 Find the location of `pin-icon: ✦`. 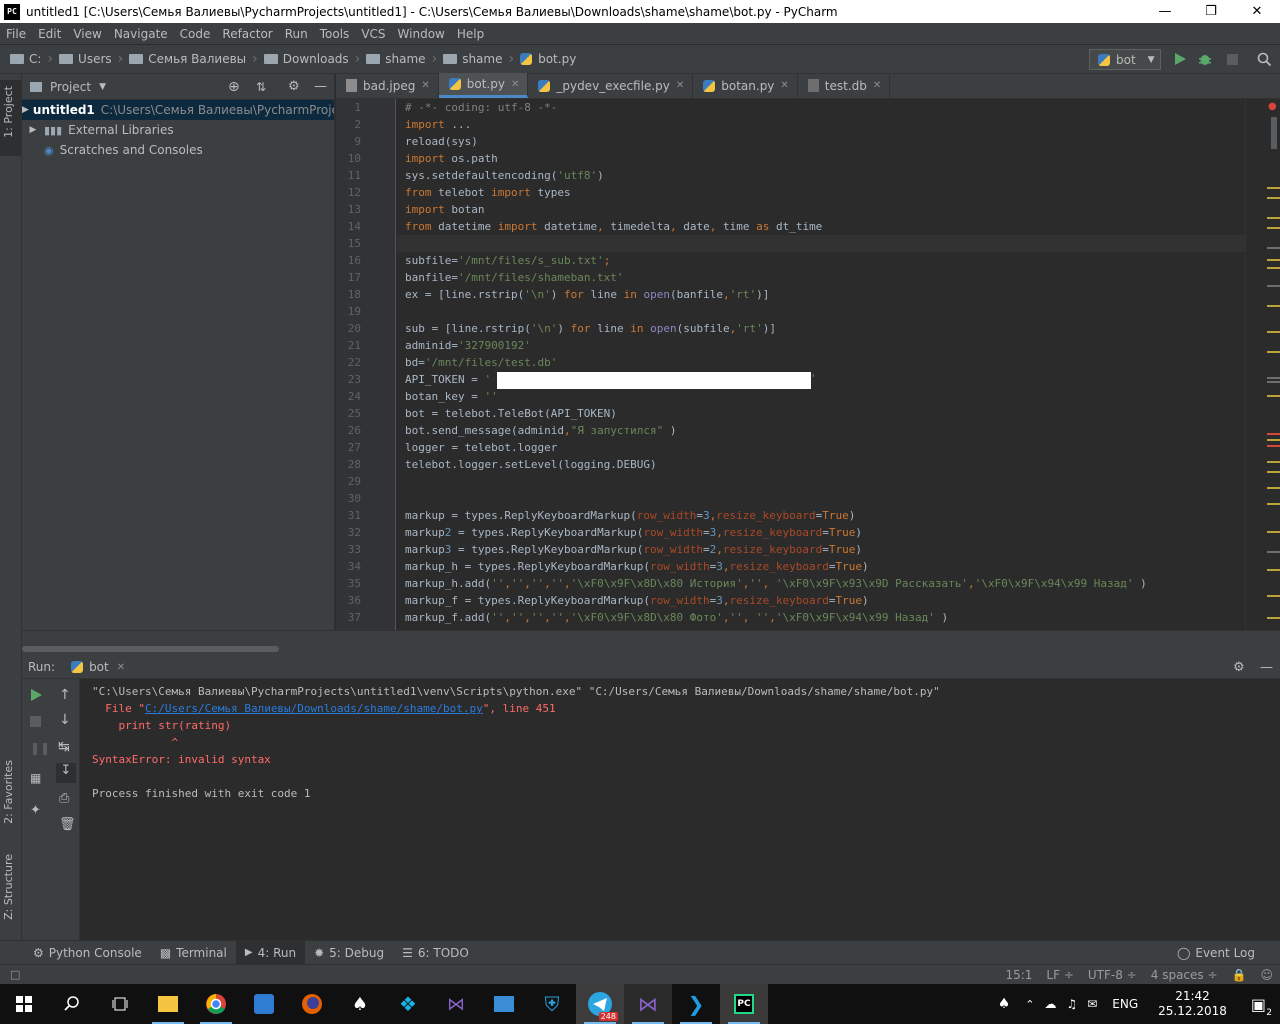

pin-icon: ✦ is located at coordinates (35, 810).